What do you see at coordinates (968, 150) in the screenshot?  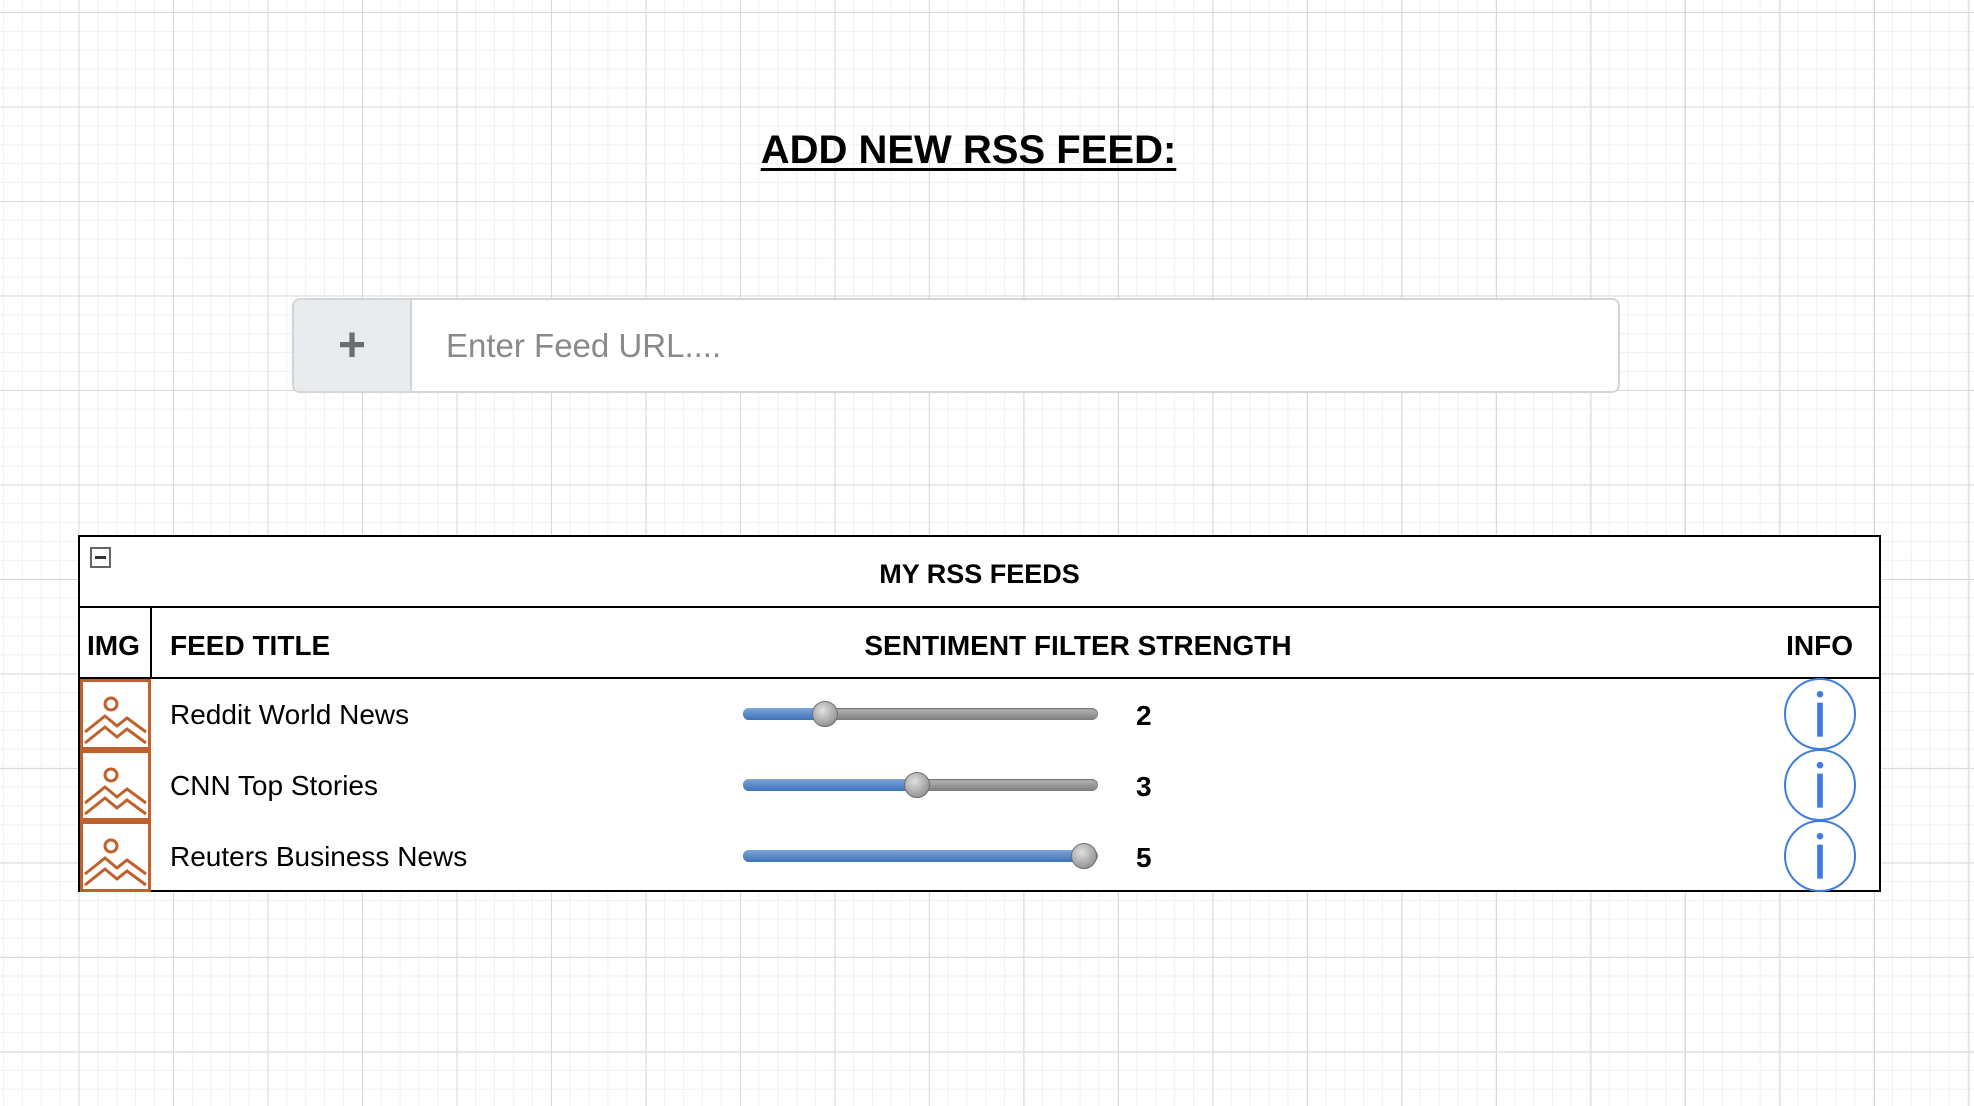 I see `page-title: ADD NEW RSS FEED:` at bounding box center [968, 150].